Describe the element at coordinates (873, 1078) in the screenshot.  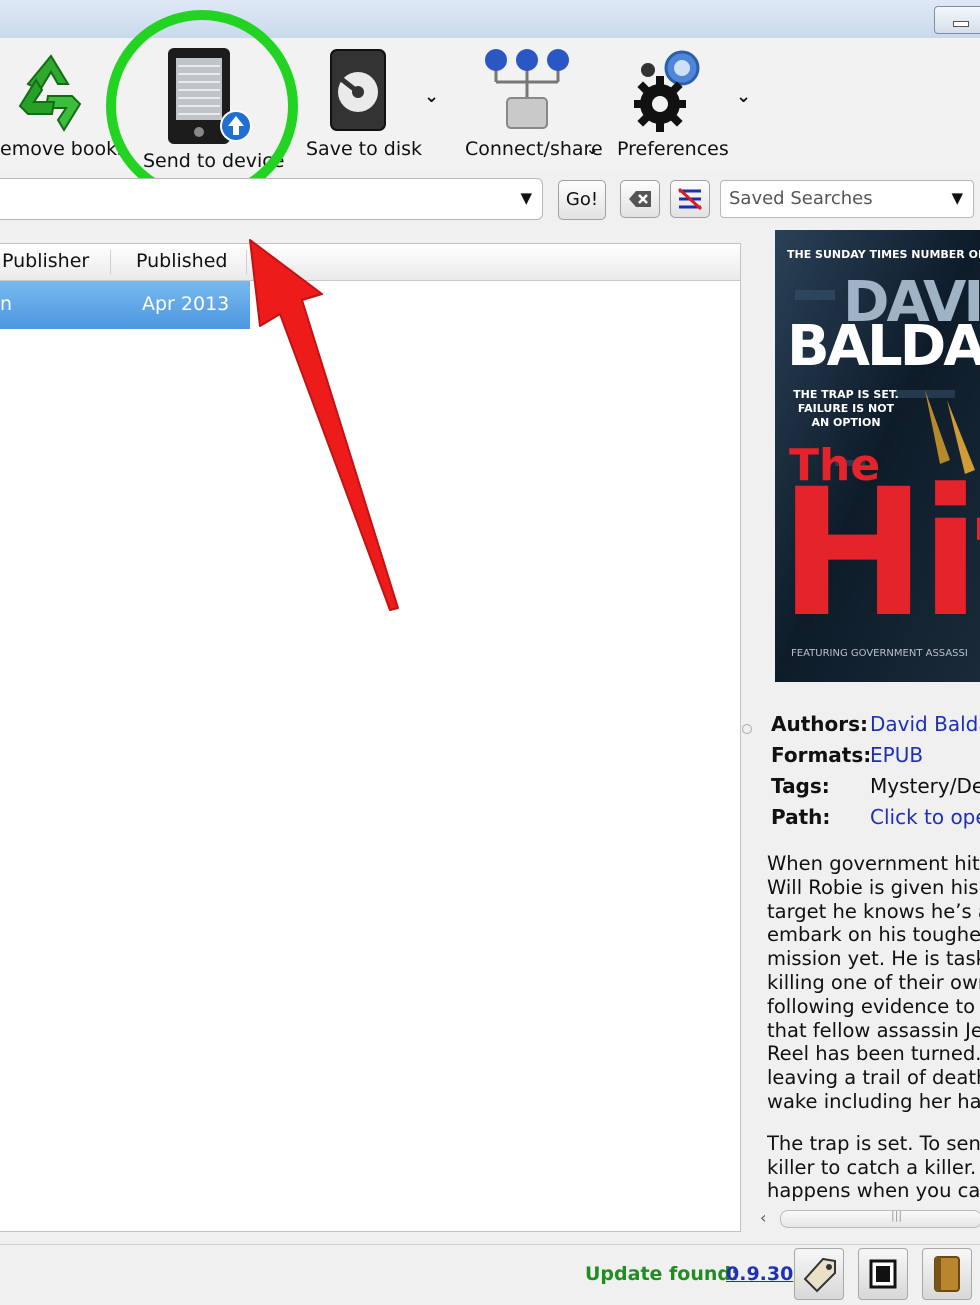
I see `description-line: leaving a trail of death i` at that location.